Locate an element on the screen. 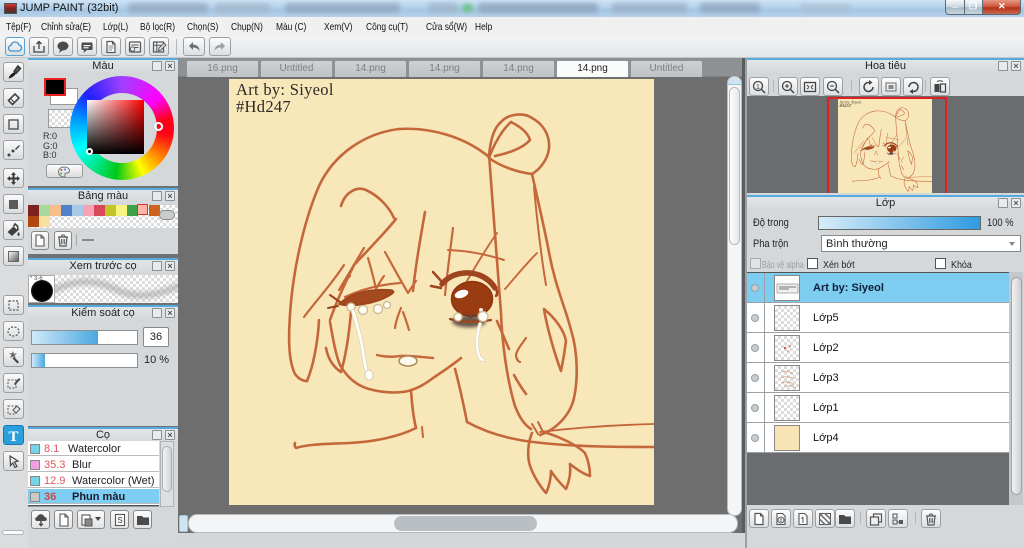 The width and height of the screenshot is (1024, 548). svg-text: S is located at coordinates (119, 520).